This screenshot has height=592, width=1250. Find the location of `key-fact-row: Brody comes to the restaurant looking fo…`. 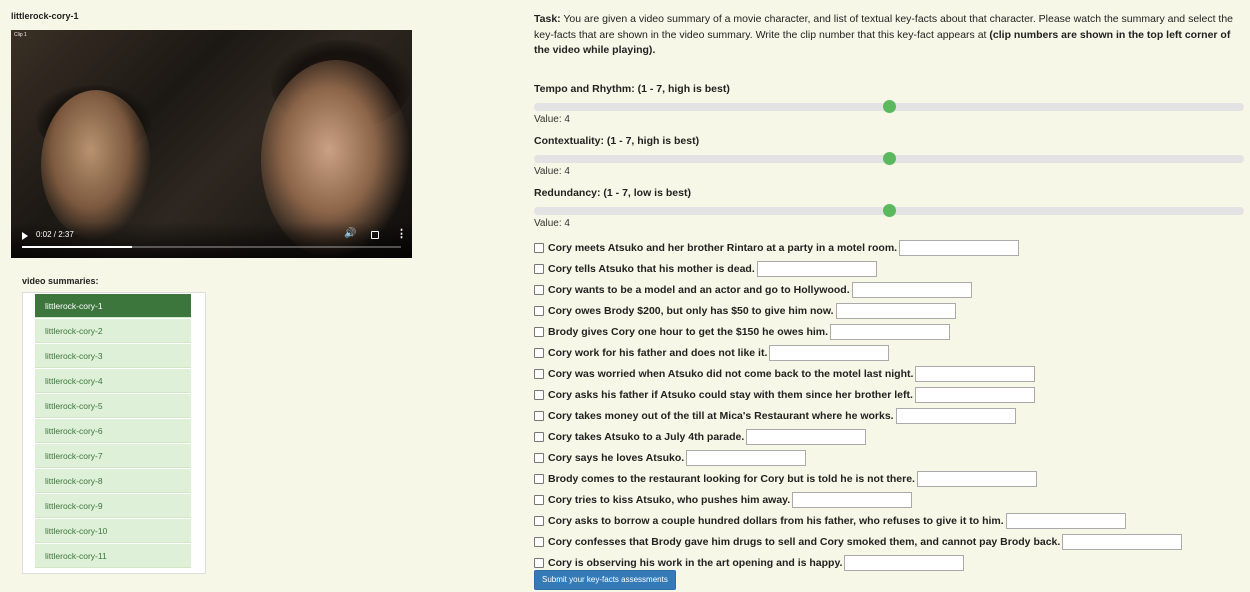

key-fact-row: Brody comes to the restaurant looking fo… is located at coordinates (785, 479).